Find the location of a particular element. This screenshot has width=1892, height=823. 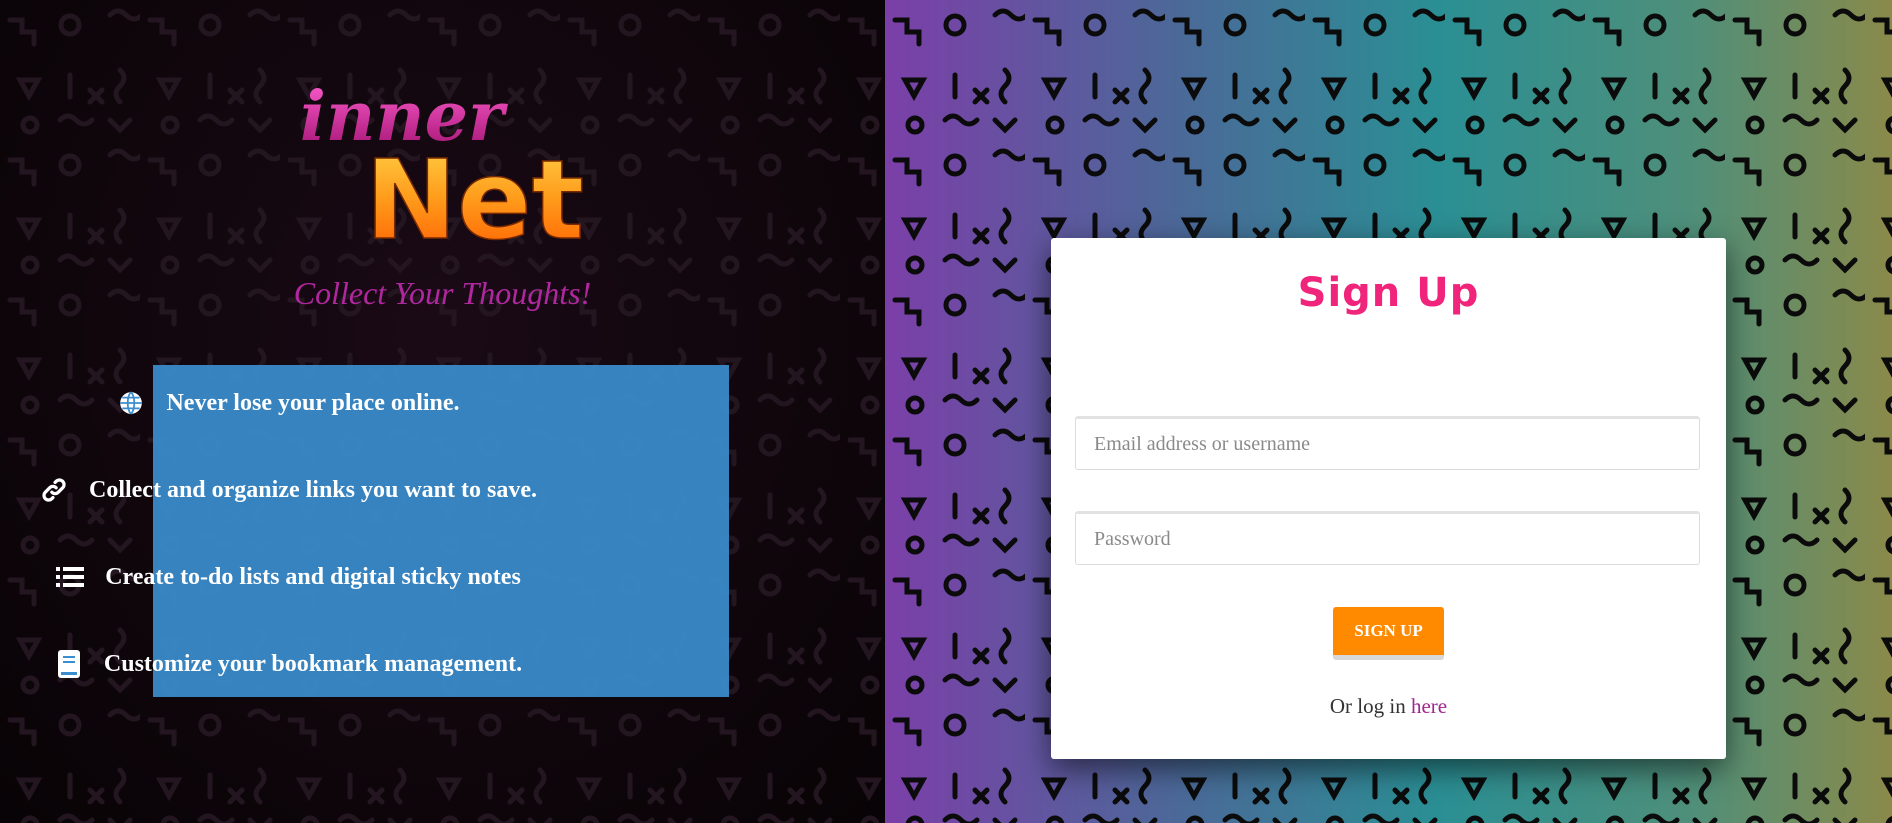

tagline: Collect Your Thoughts! is located at coordinates (442, 293).